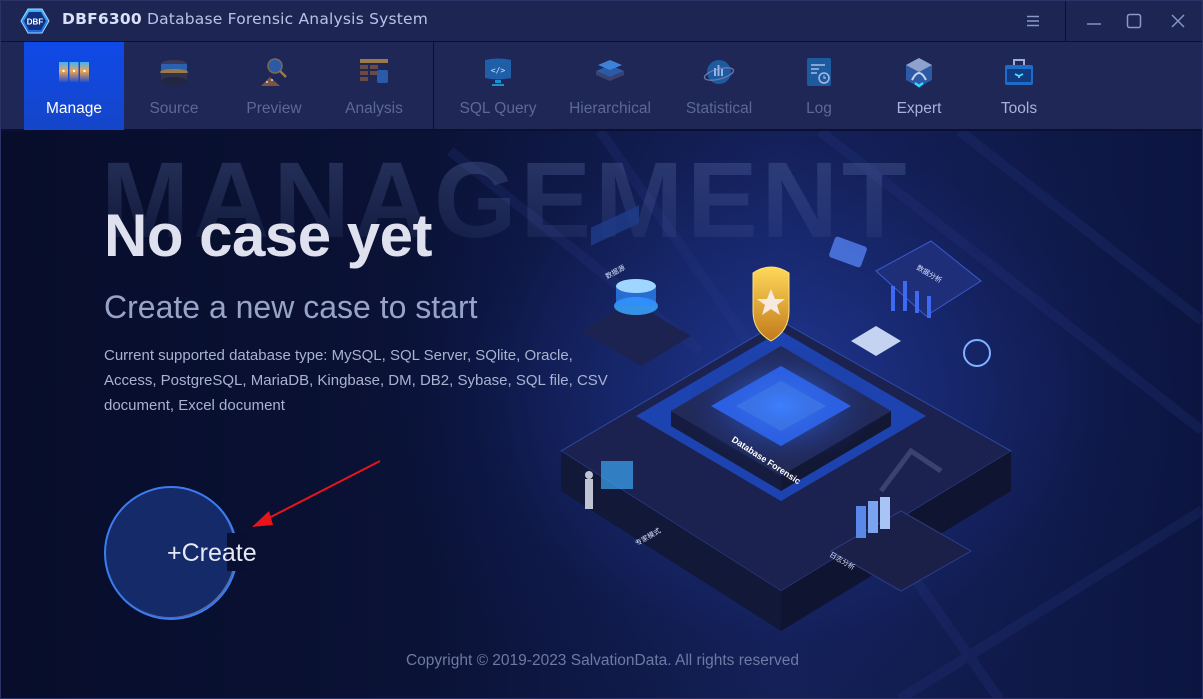 This screenshot has height=699, width=1203. I want to click on tab-expert-label: Expert, so click(919, 108).